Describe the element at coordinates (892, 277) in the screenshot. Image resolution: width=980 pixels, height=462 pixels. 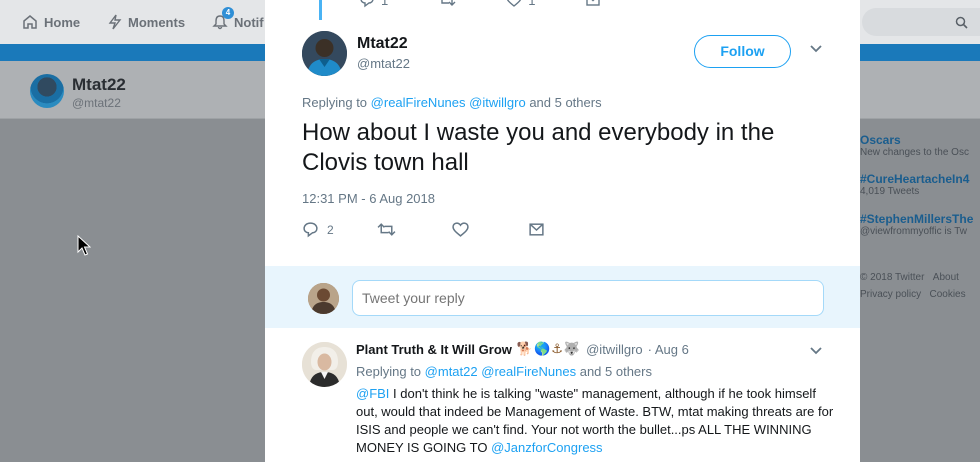
I see `footer-copyright: © 2018 Twitter` at that location.